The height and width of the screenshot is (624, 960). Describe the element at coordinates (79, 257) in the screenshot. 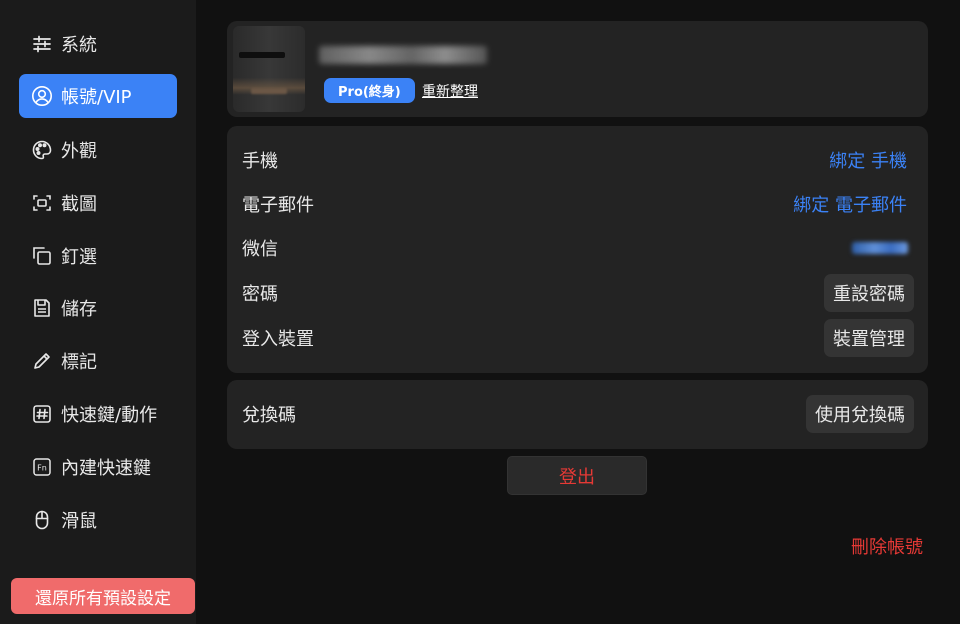

I see `sidebar-item-label: 釘選` at that location.